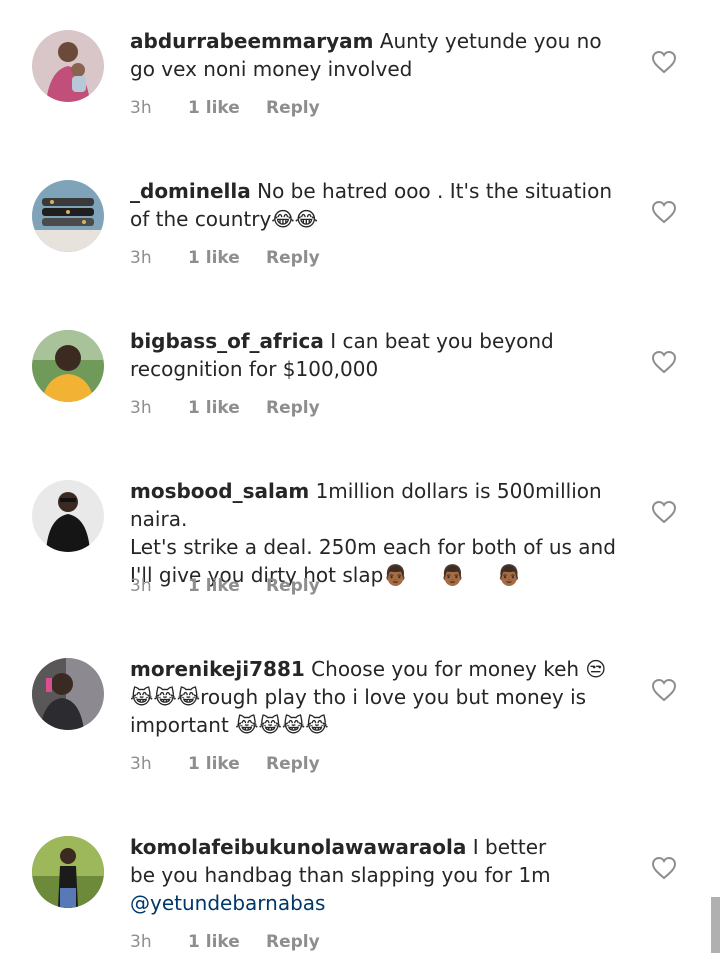  I want to click on comment-body-line2: be you handbag than slapping you for 1m, so click(340, 875).